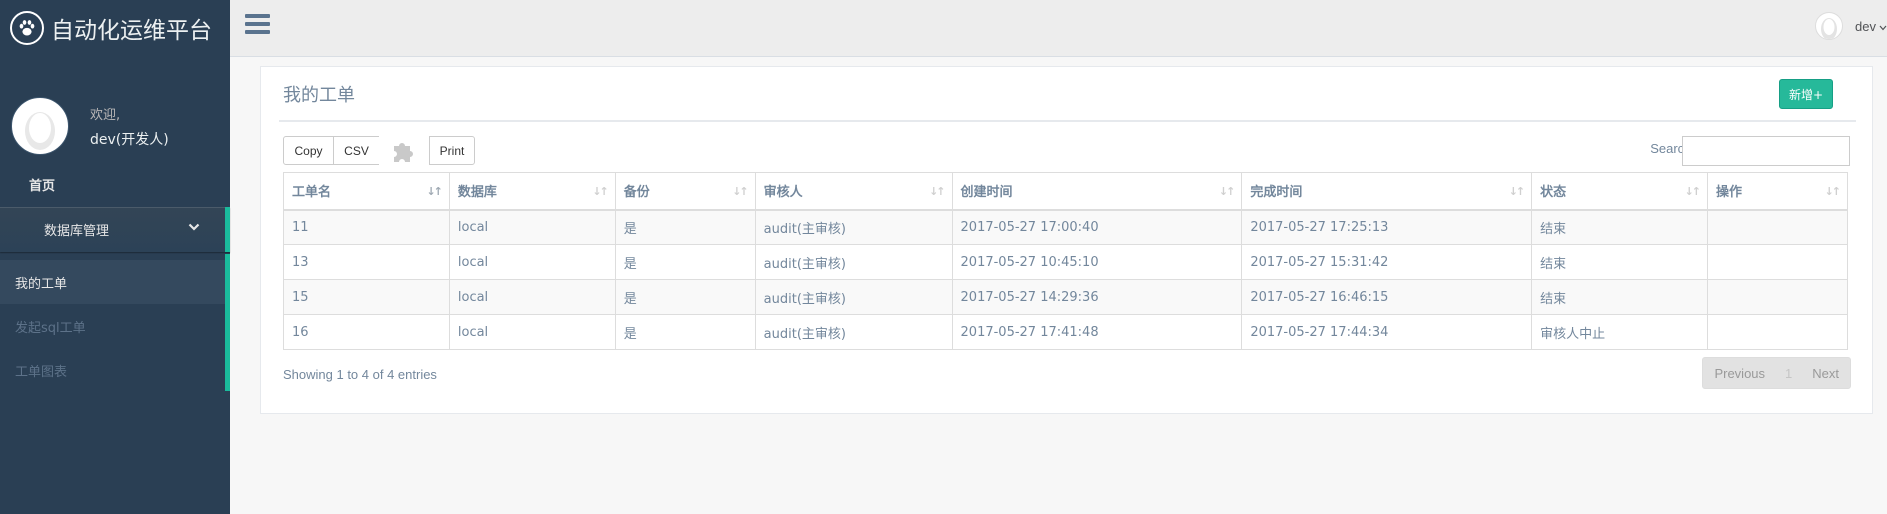 This screenshot has width=1887, height=514. What do you see at coordinates (131, 31) in the screenshot?
I see `brand-title: 自动化运维平台` at bounding box center [131, 31].